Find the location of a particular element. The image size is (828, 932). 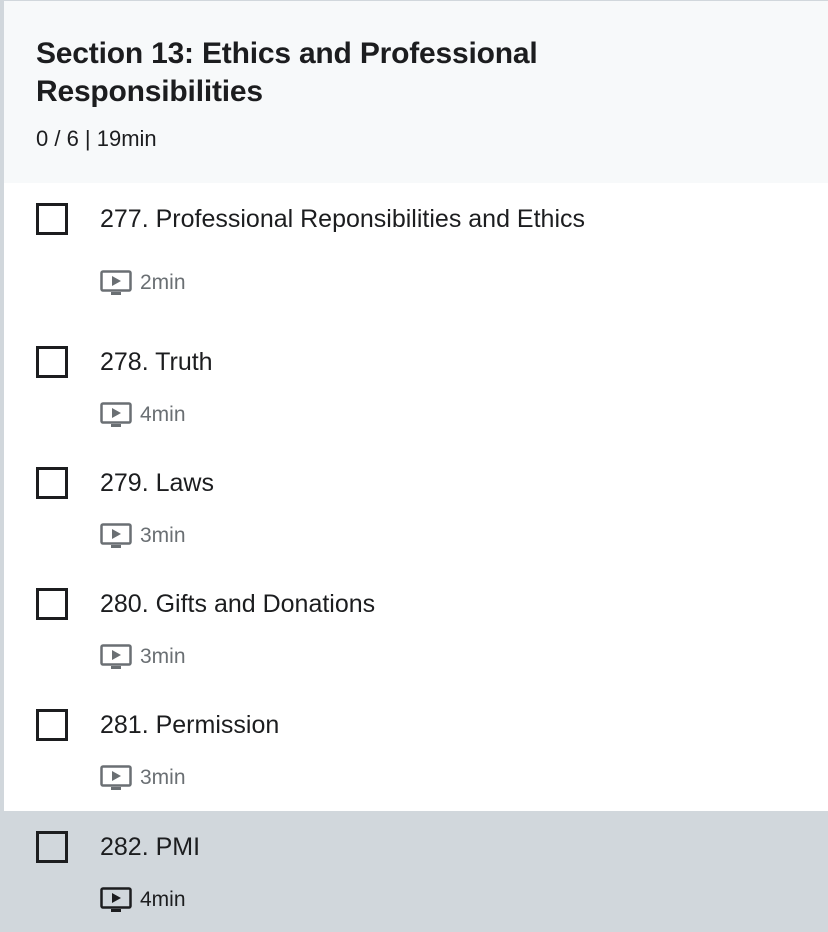

lecture-title: 280. Gifts and Donations is located at coordinates (238, 604).